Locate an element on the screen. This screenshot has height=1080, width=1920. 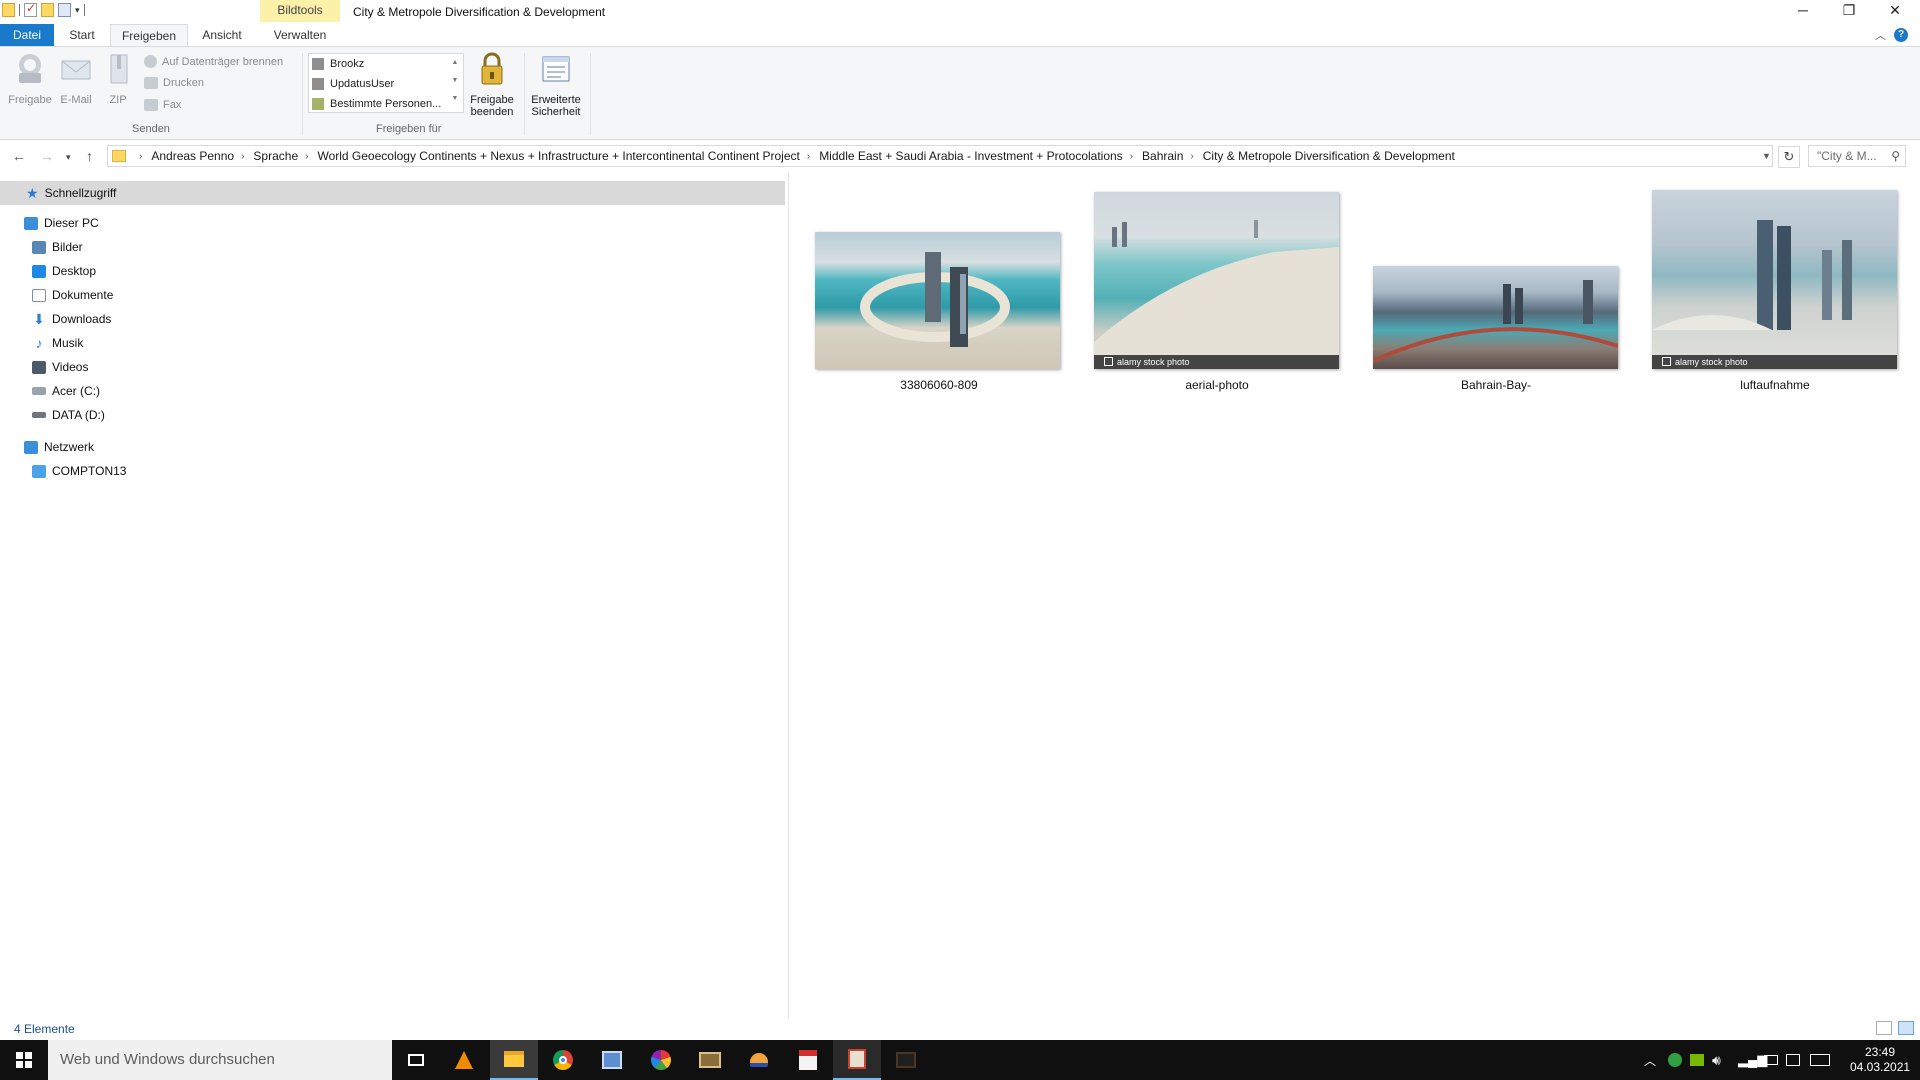
acrobat-taskbar-button is located at coordinates (808, 1060).